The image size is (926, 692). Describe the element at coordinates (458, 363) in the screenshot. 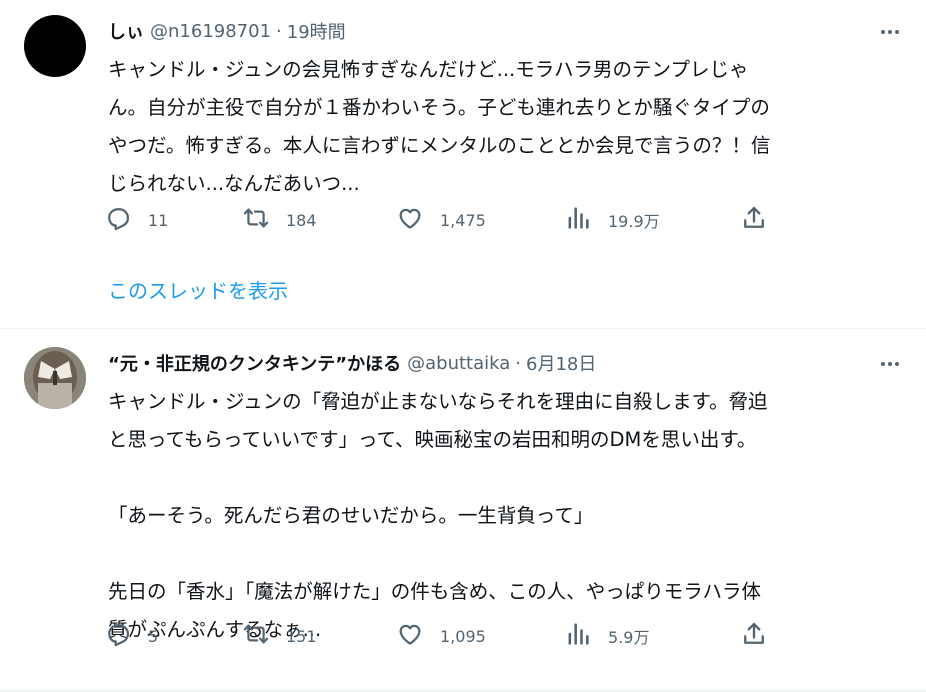

I see `handle: @abuttaika` at that location.